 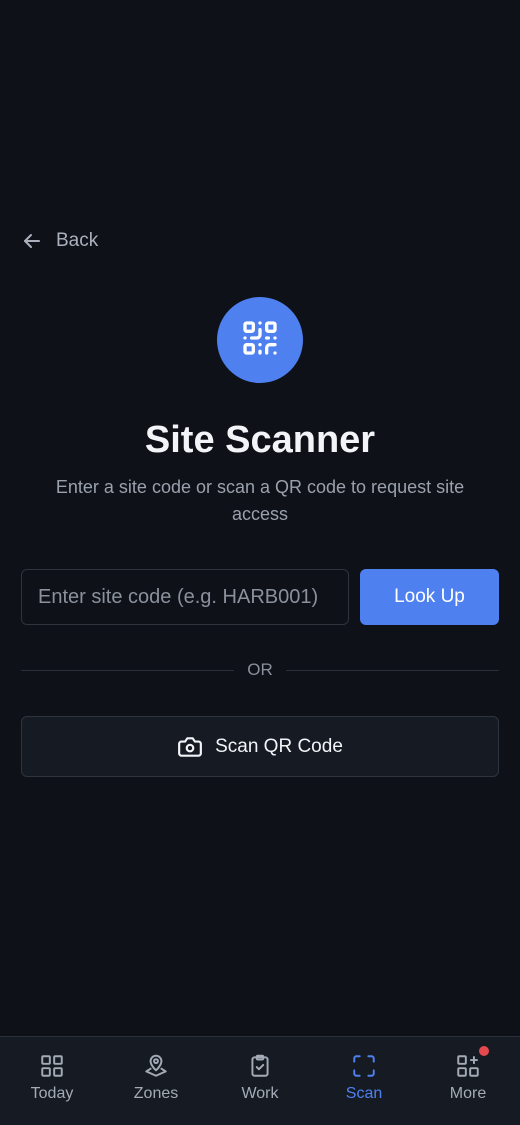 I want to click on notification-dot, so click(x=484, y=1051).